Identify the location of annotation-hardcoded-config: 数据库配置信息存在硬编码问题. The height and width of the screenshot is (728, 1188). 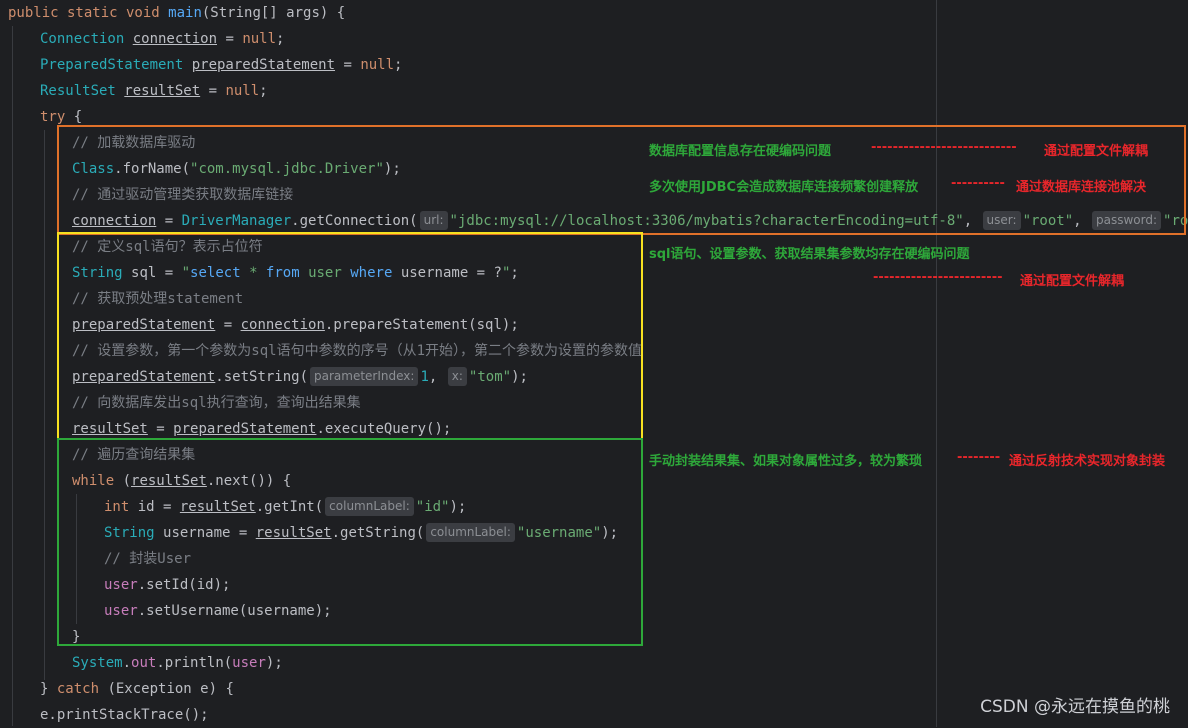
(740, 151).